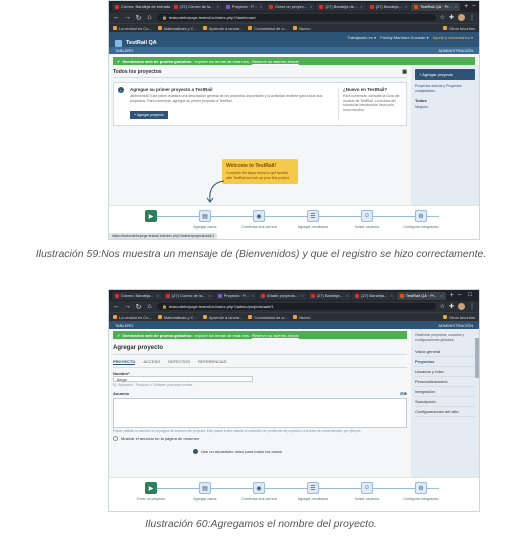 This screenshot has height=545, width=522. What do you see at coordinates (302, 317) in the screenshot?
I see `bookmark-item: Nuevo` at bounding box center [302, 317].